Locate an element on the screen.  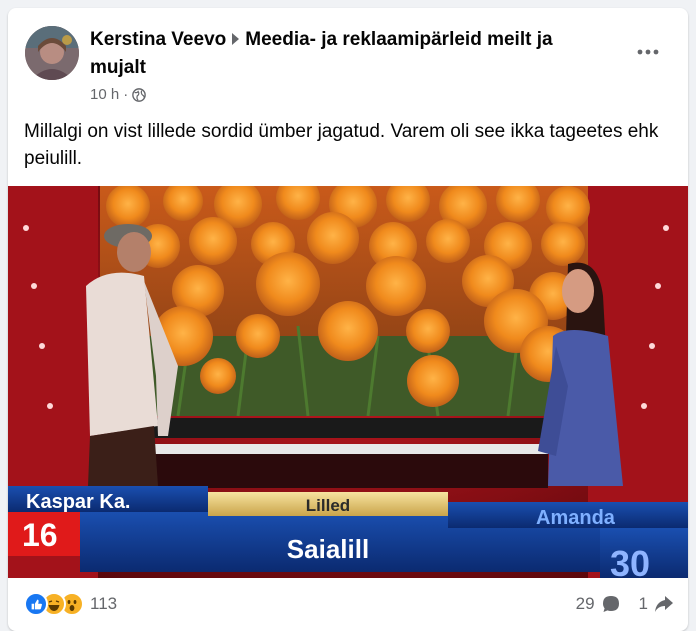
reaction-count: 113 is located at coordinates (104, 603).